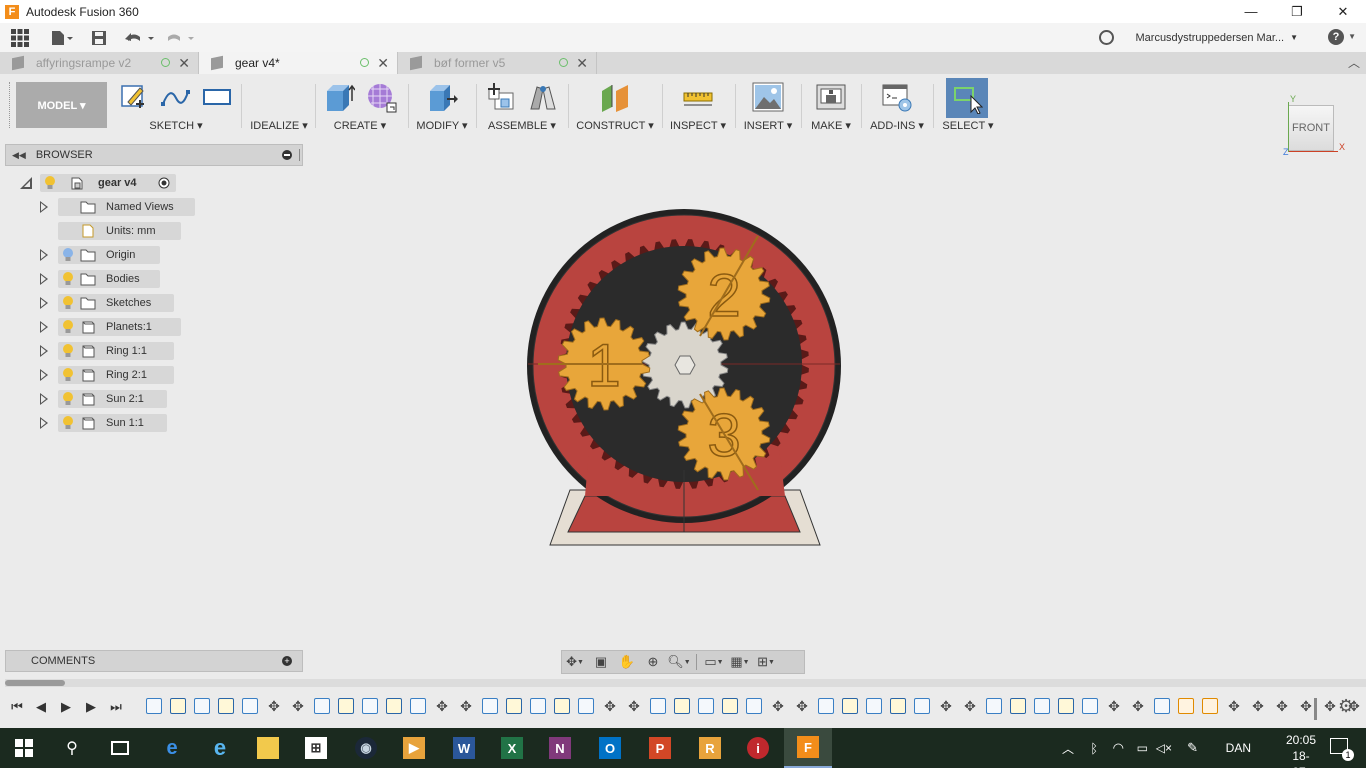 The width and height of the screenshot is (1366, 768). Describe the element at coordinates (61, 105) in the screenshot. I see `workspace-switcher: MODEL ▾` at that location.